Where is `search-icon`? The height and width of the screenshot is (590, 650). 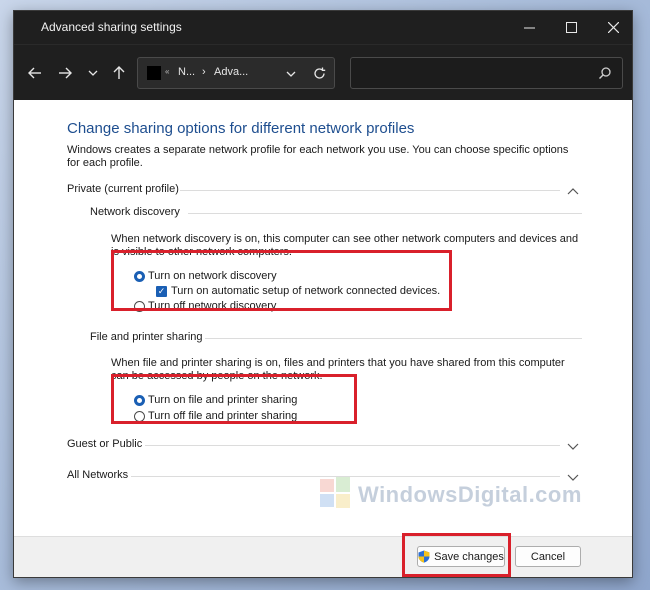 search-icon is located at coordinates (605, 73).